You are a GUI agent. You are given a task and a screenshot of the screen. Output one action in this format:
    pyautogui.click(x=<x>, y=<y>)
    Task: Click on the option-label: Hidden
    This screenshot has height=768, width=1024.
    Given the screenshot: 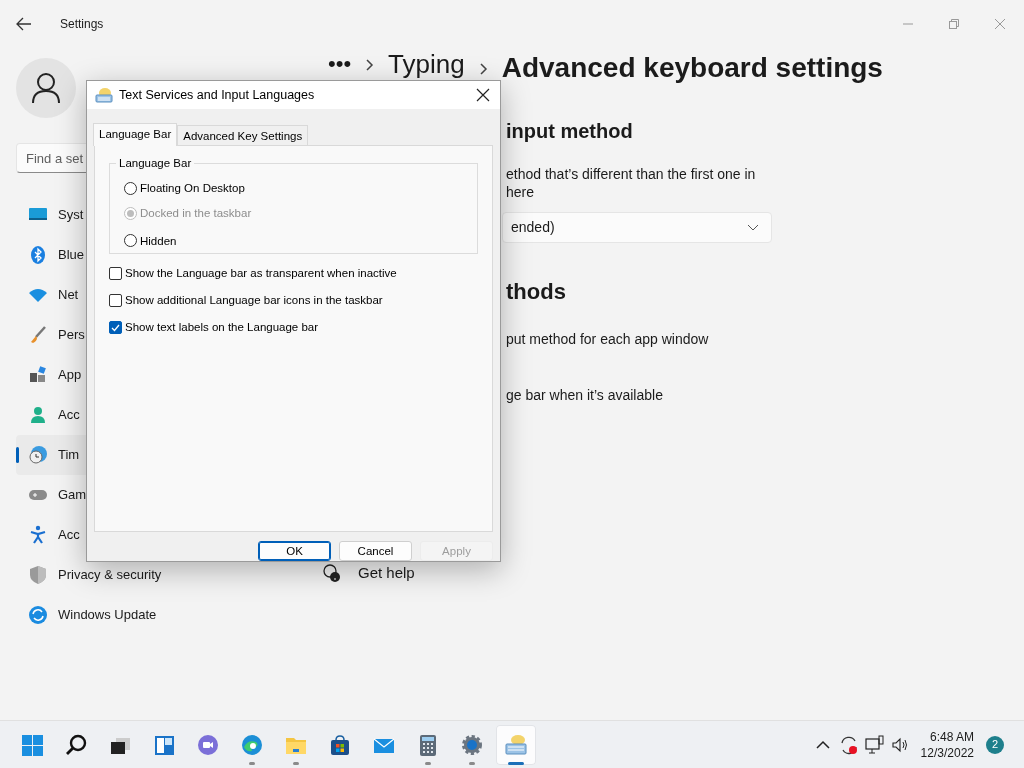 What is the action you would take?
    pyautogui.click(x=158, y=240)
    